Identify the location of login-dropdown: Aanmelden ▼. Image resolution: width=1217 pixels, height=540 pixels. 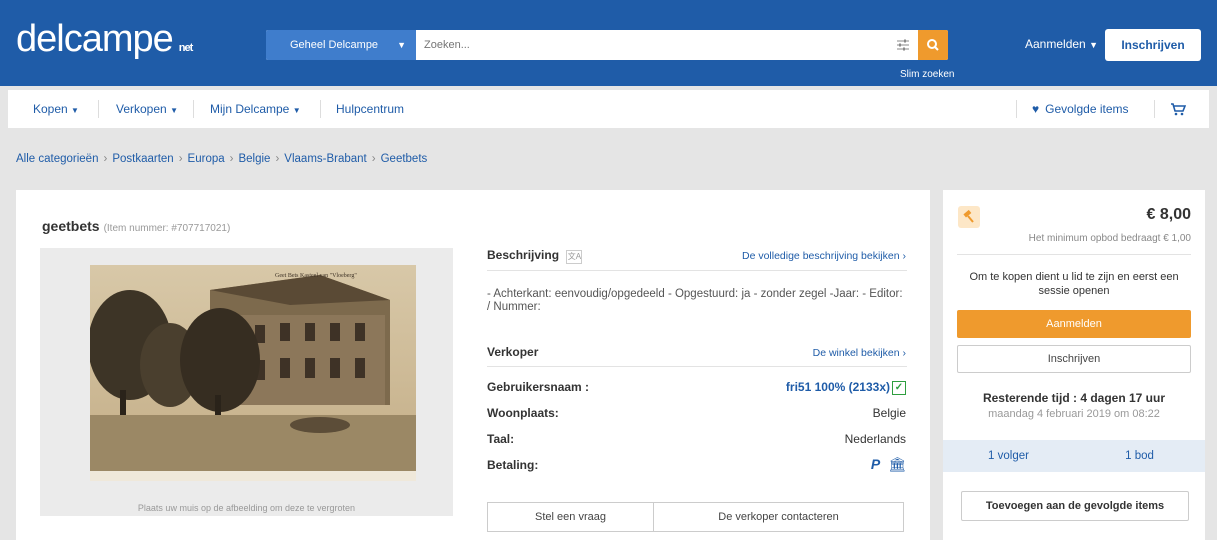
(1061, 44).